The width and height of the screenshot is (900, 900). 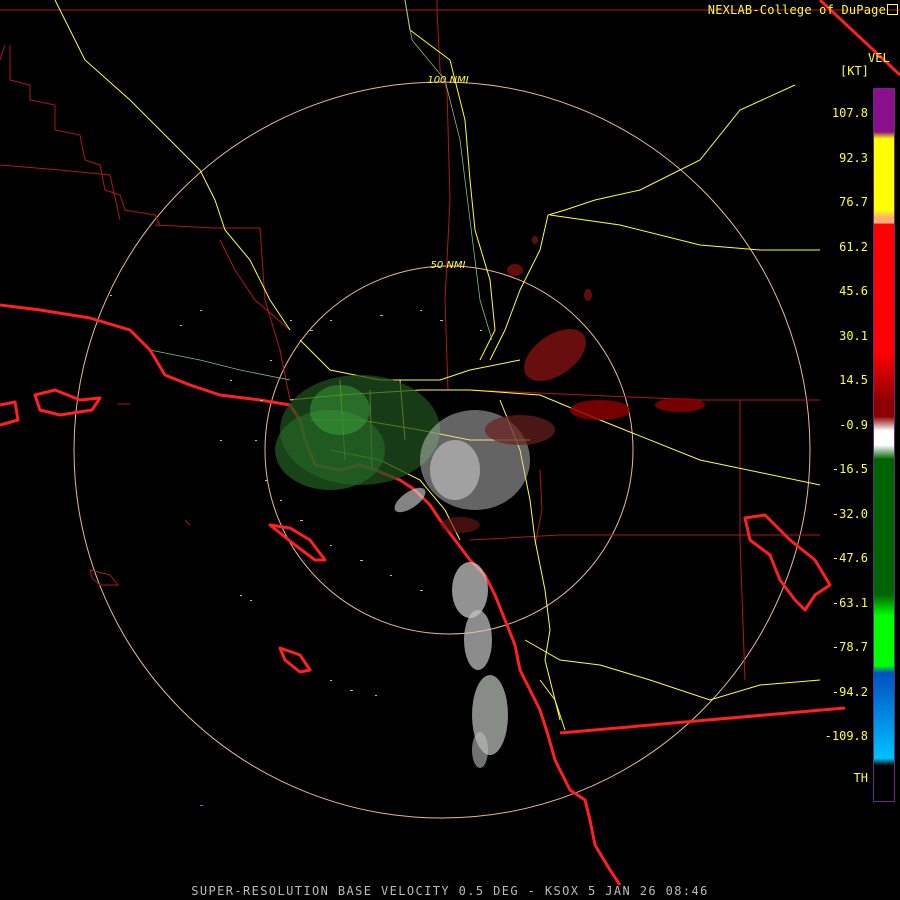 What do you see at coordinates (854, 71) in the screenshot?
I see `legend-unit: [KT]` at bounding box center [854, 71].